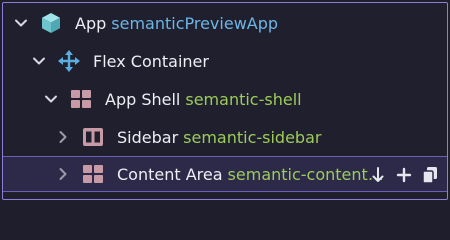 This screenshot has height=240, width=450. Describe the element at coordinates (225, 174) in the screenshot. I see `tree-row-content-area: Content Area semantic-content-area` at that location.